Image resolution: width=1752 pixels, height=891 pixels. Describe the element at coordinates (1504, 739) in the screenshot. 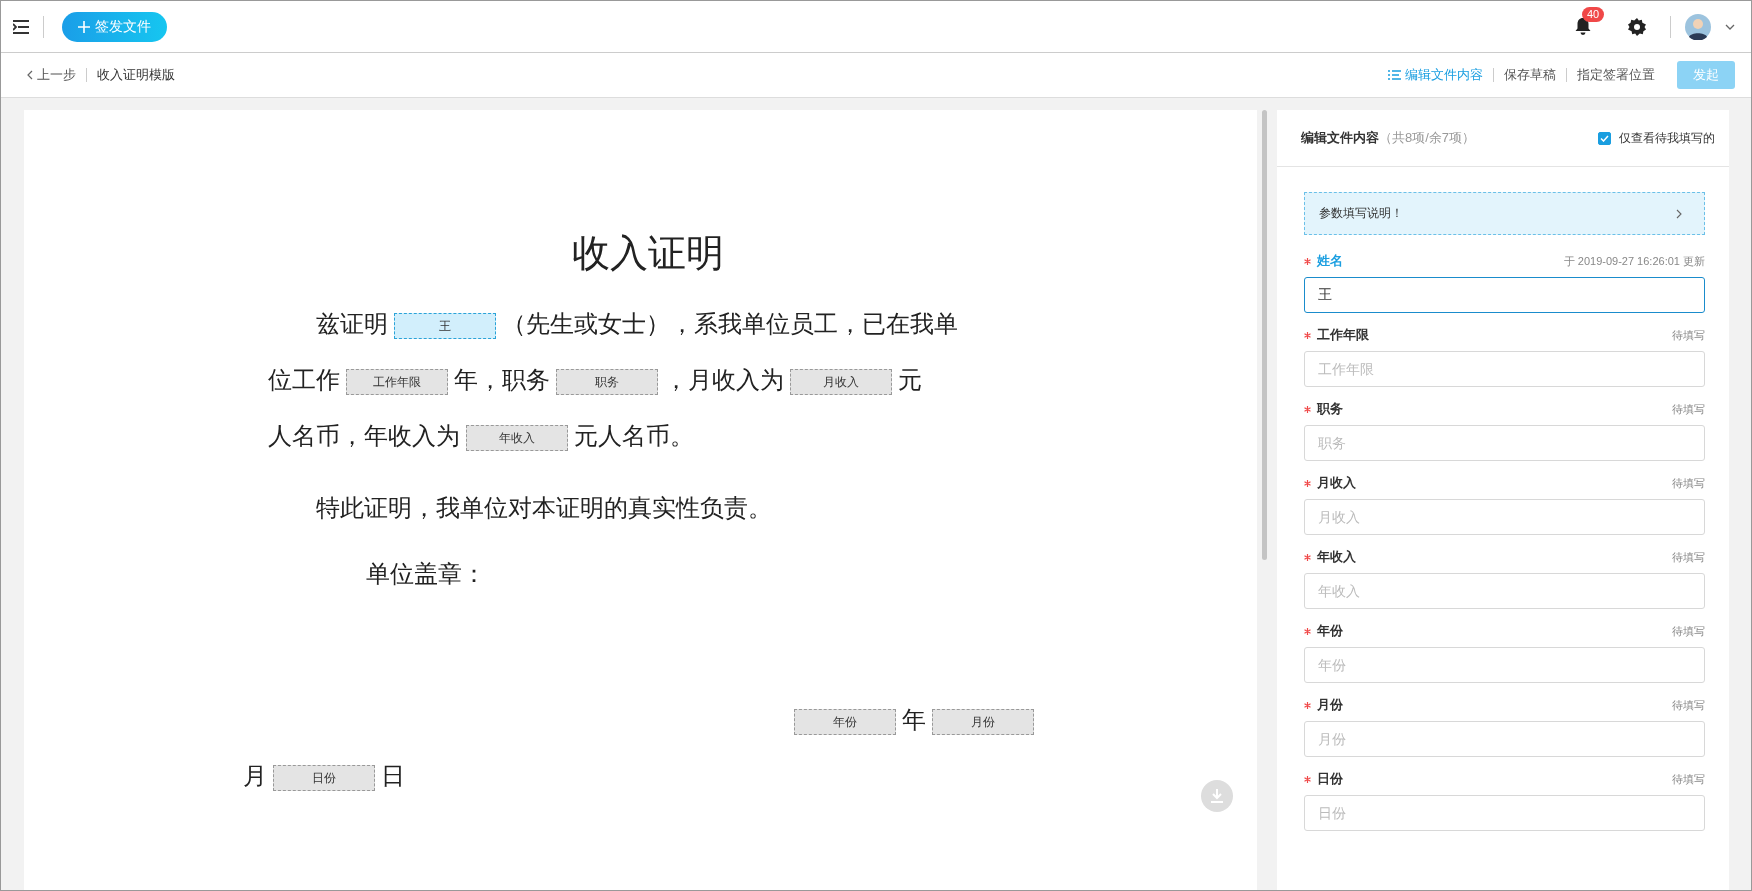

I see `input-field: 月份` at that location.